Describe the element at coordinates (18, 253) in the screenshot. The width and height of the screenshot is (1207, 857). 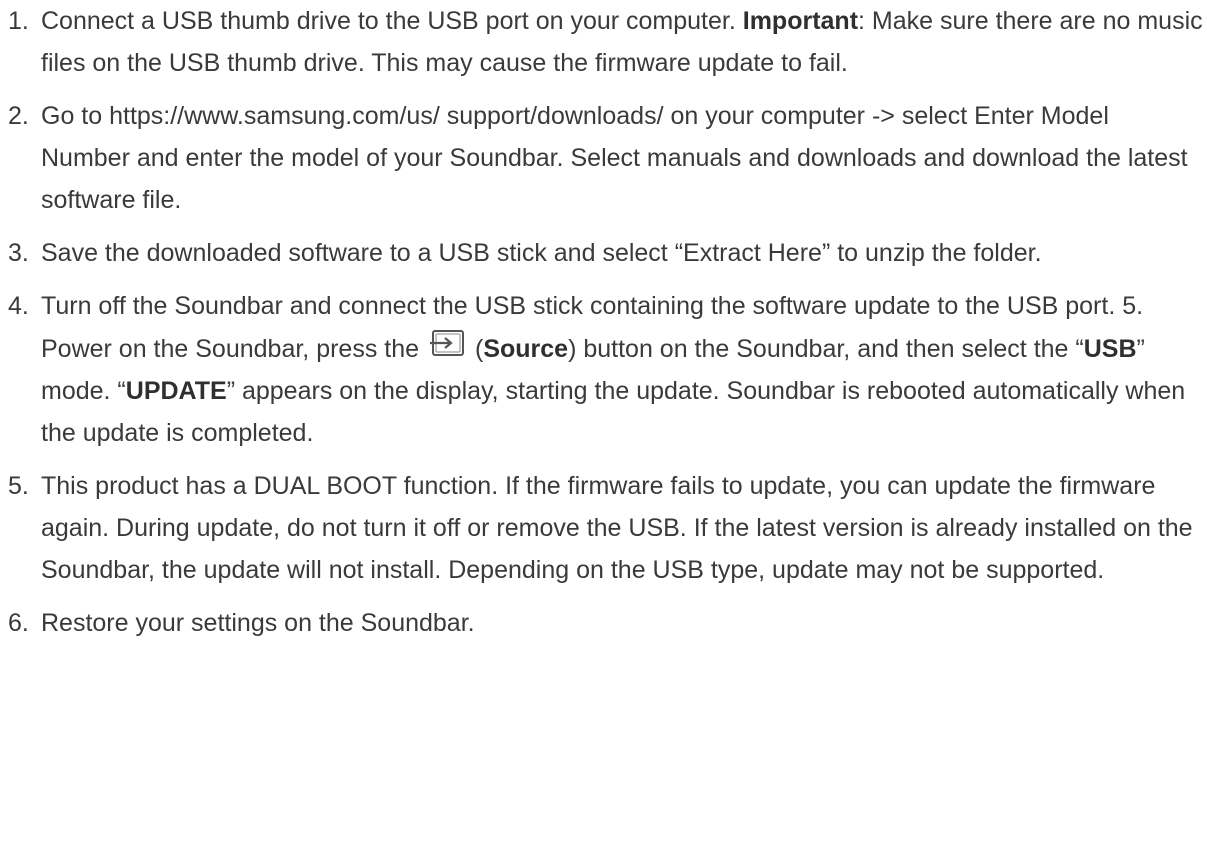
I see `step-number: 3.` at that location.